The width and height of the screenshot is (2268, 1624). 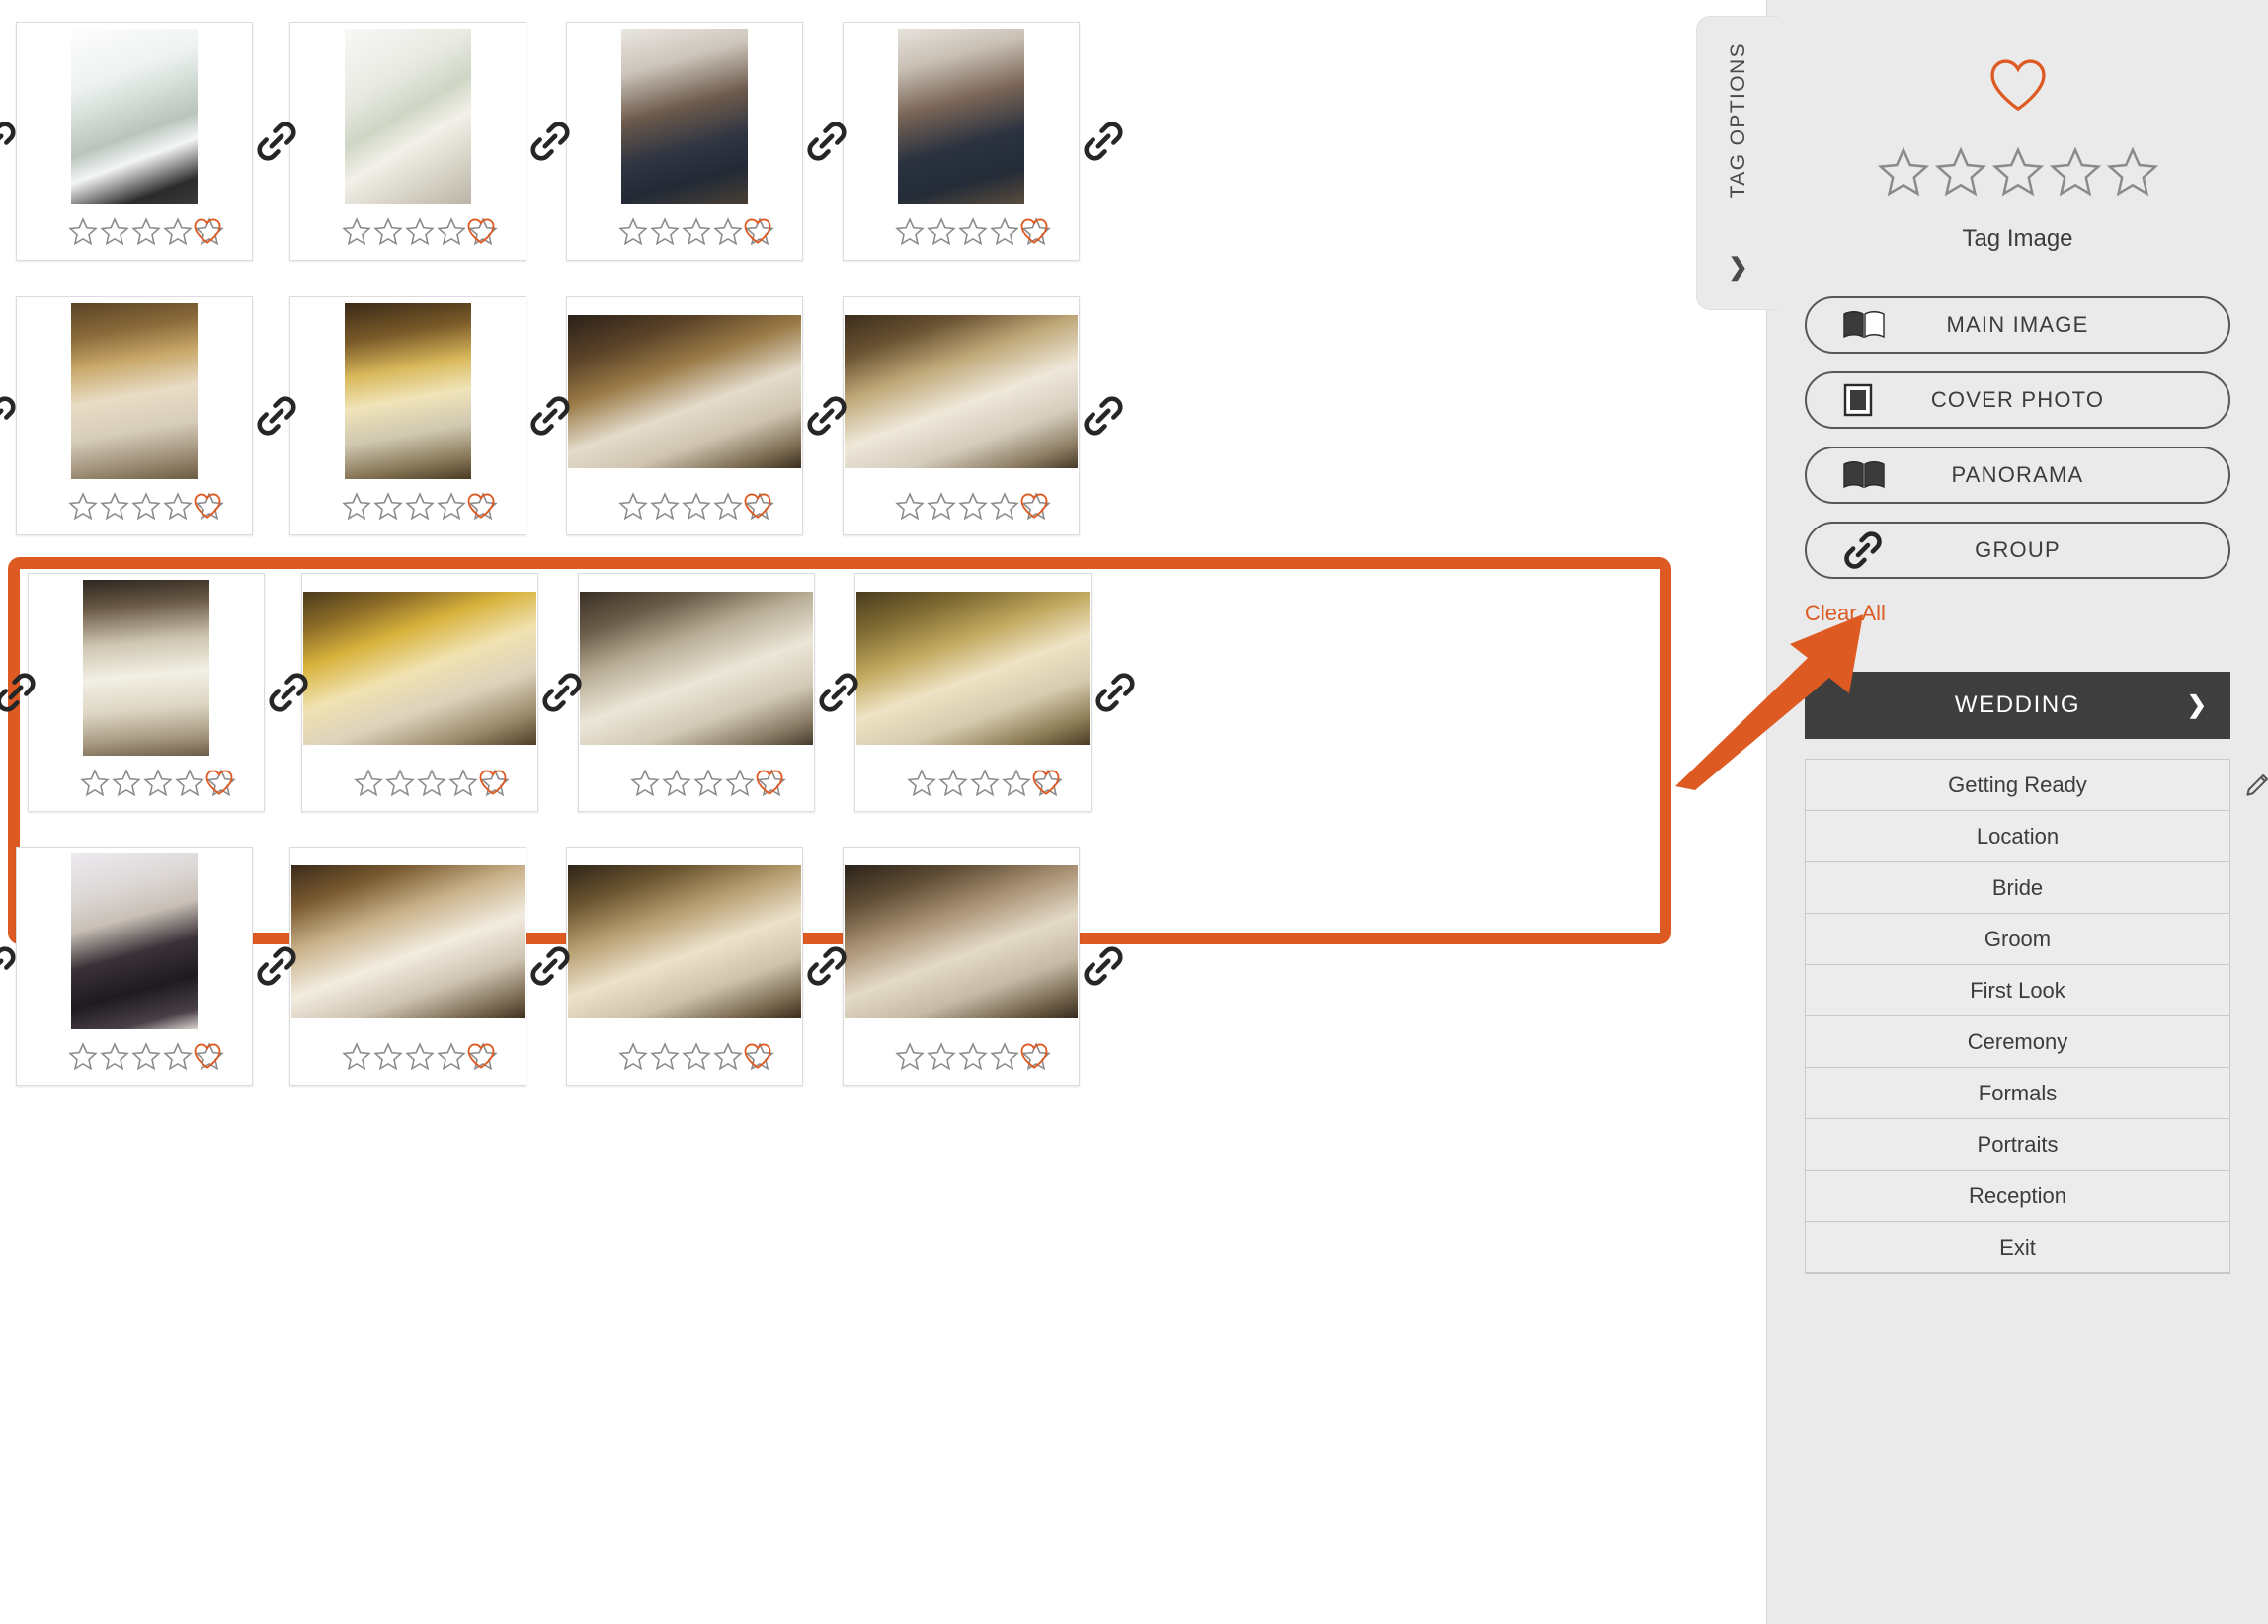 What do you see at coordinates (2018, 551) in the screenshot?
I see `group-button: GROUP` at bounding box center [2018, 551].